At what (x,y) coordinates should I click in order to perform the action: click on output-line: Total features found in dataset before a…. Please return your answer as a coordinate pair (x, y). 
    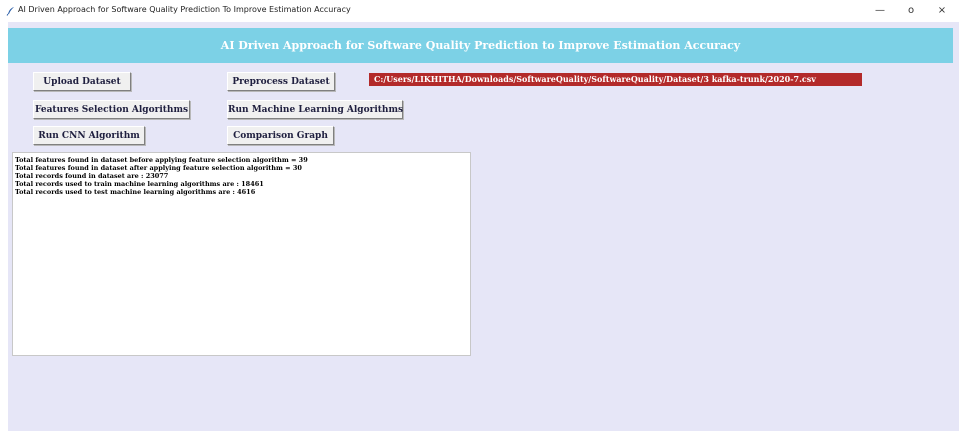
    Looking at the image, I should click on (161, 160).